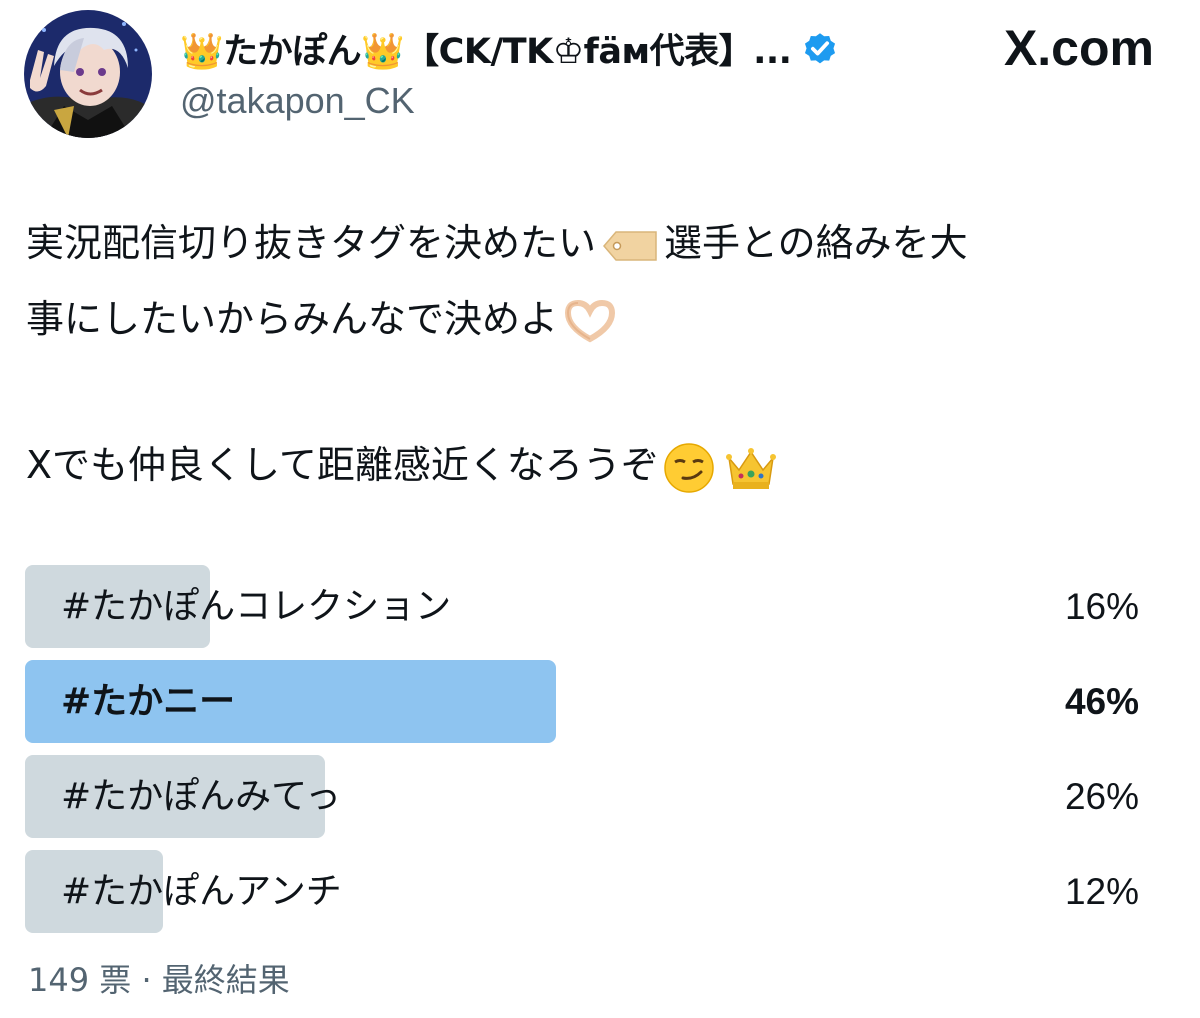  What do you see at coordinates (816, 243) in the screenshot?
I see `tweet-text-segment: 選手との絡みを大` at bounding box center [816, 243].